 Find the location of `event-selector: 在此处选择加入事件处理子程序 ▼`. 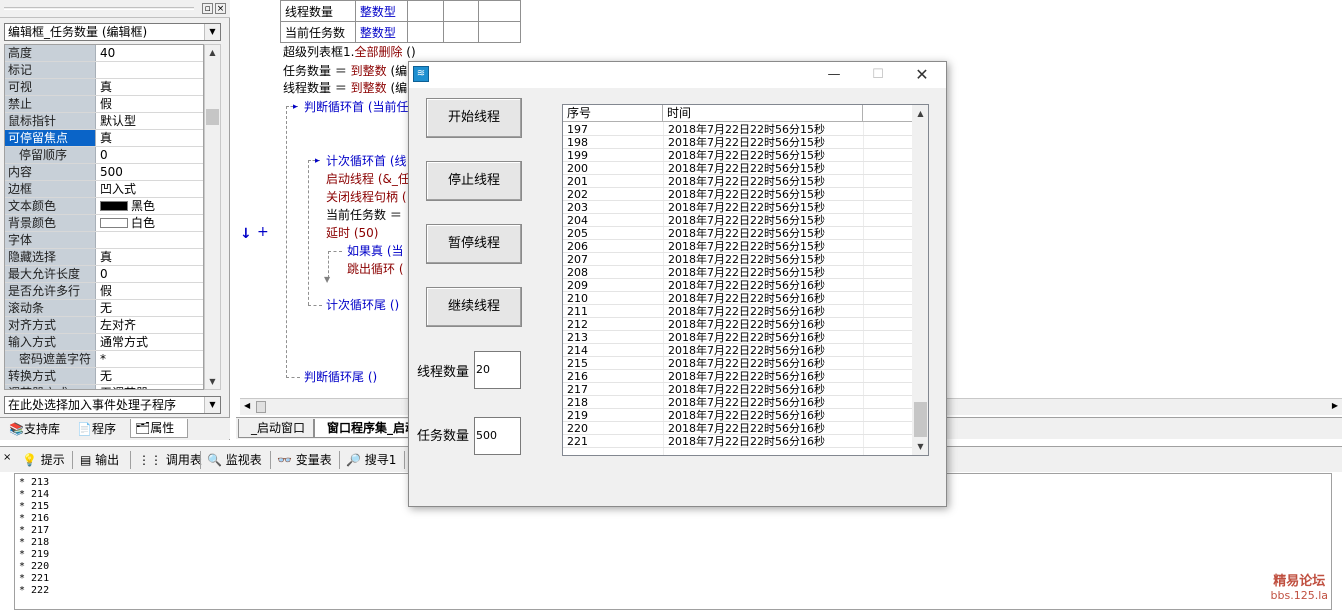

event-selector: 在此处选择加入事件处理子程序 ▼ is located at coordinates (112, 405).